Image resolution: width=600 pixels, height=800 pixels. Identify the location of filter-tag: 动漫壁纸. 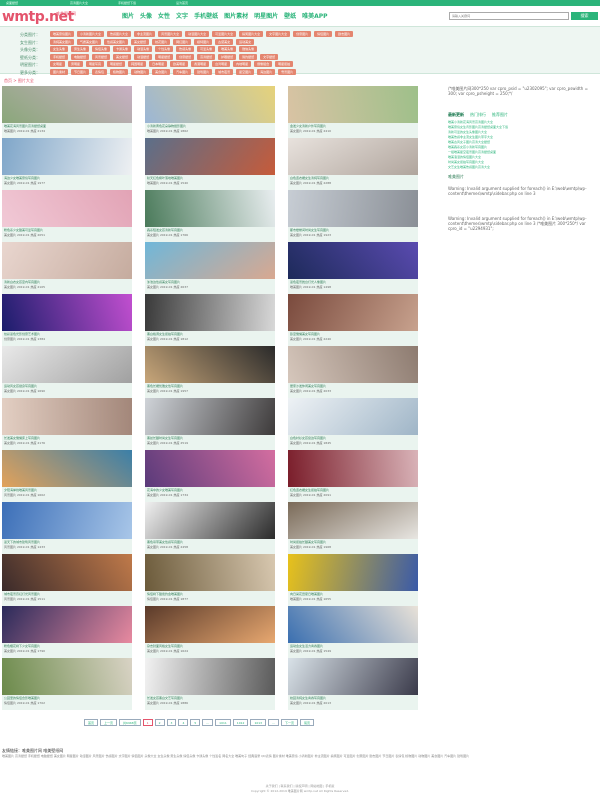
(143, 56).